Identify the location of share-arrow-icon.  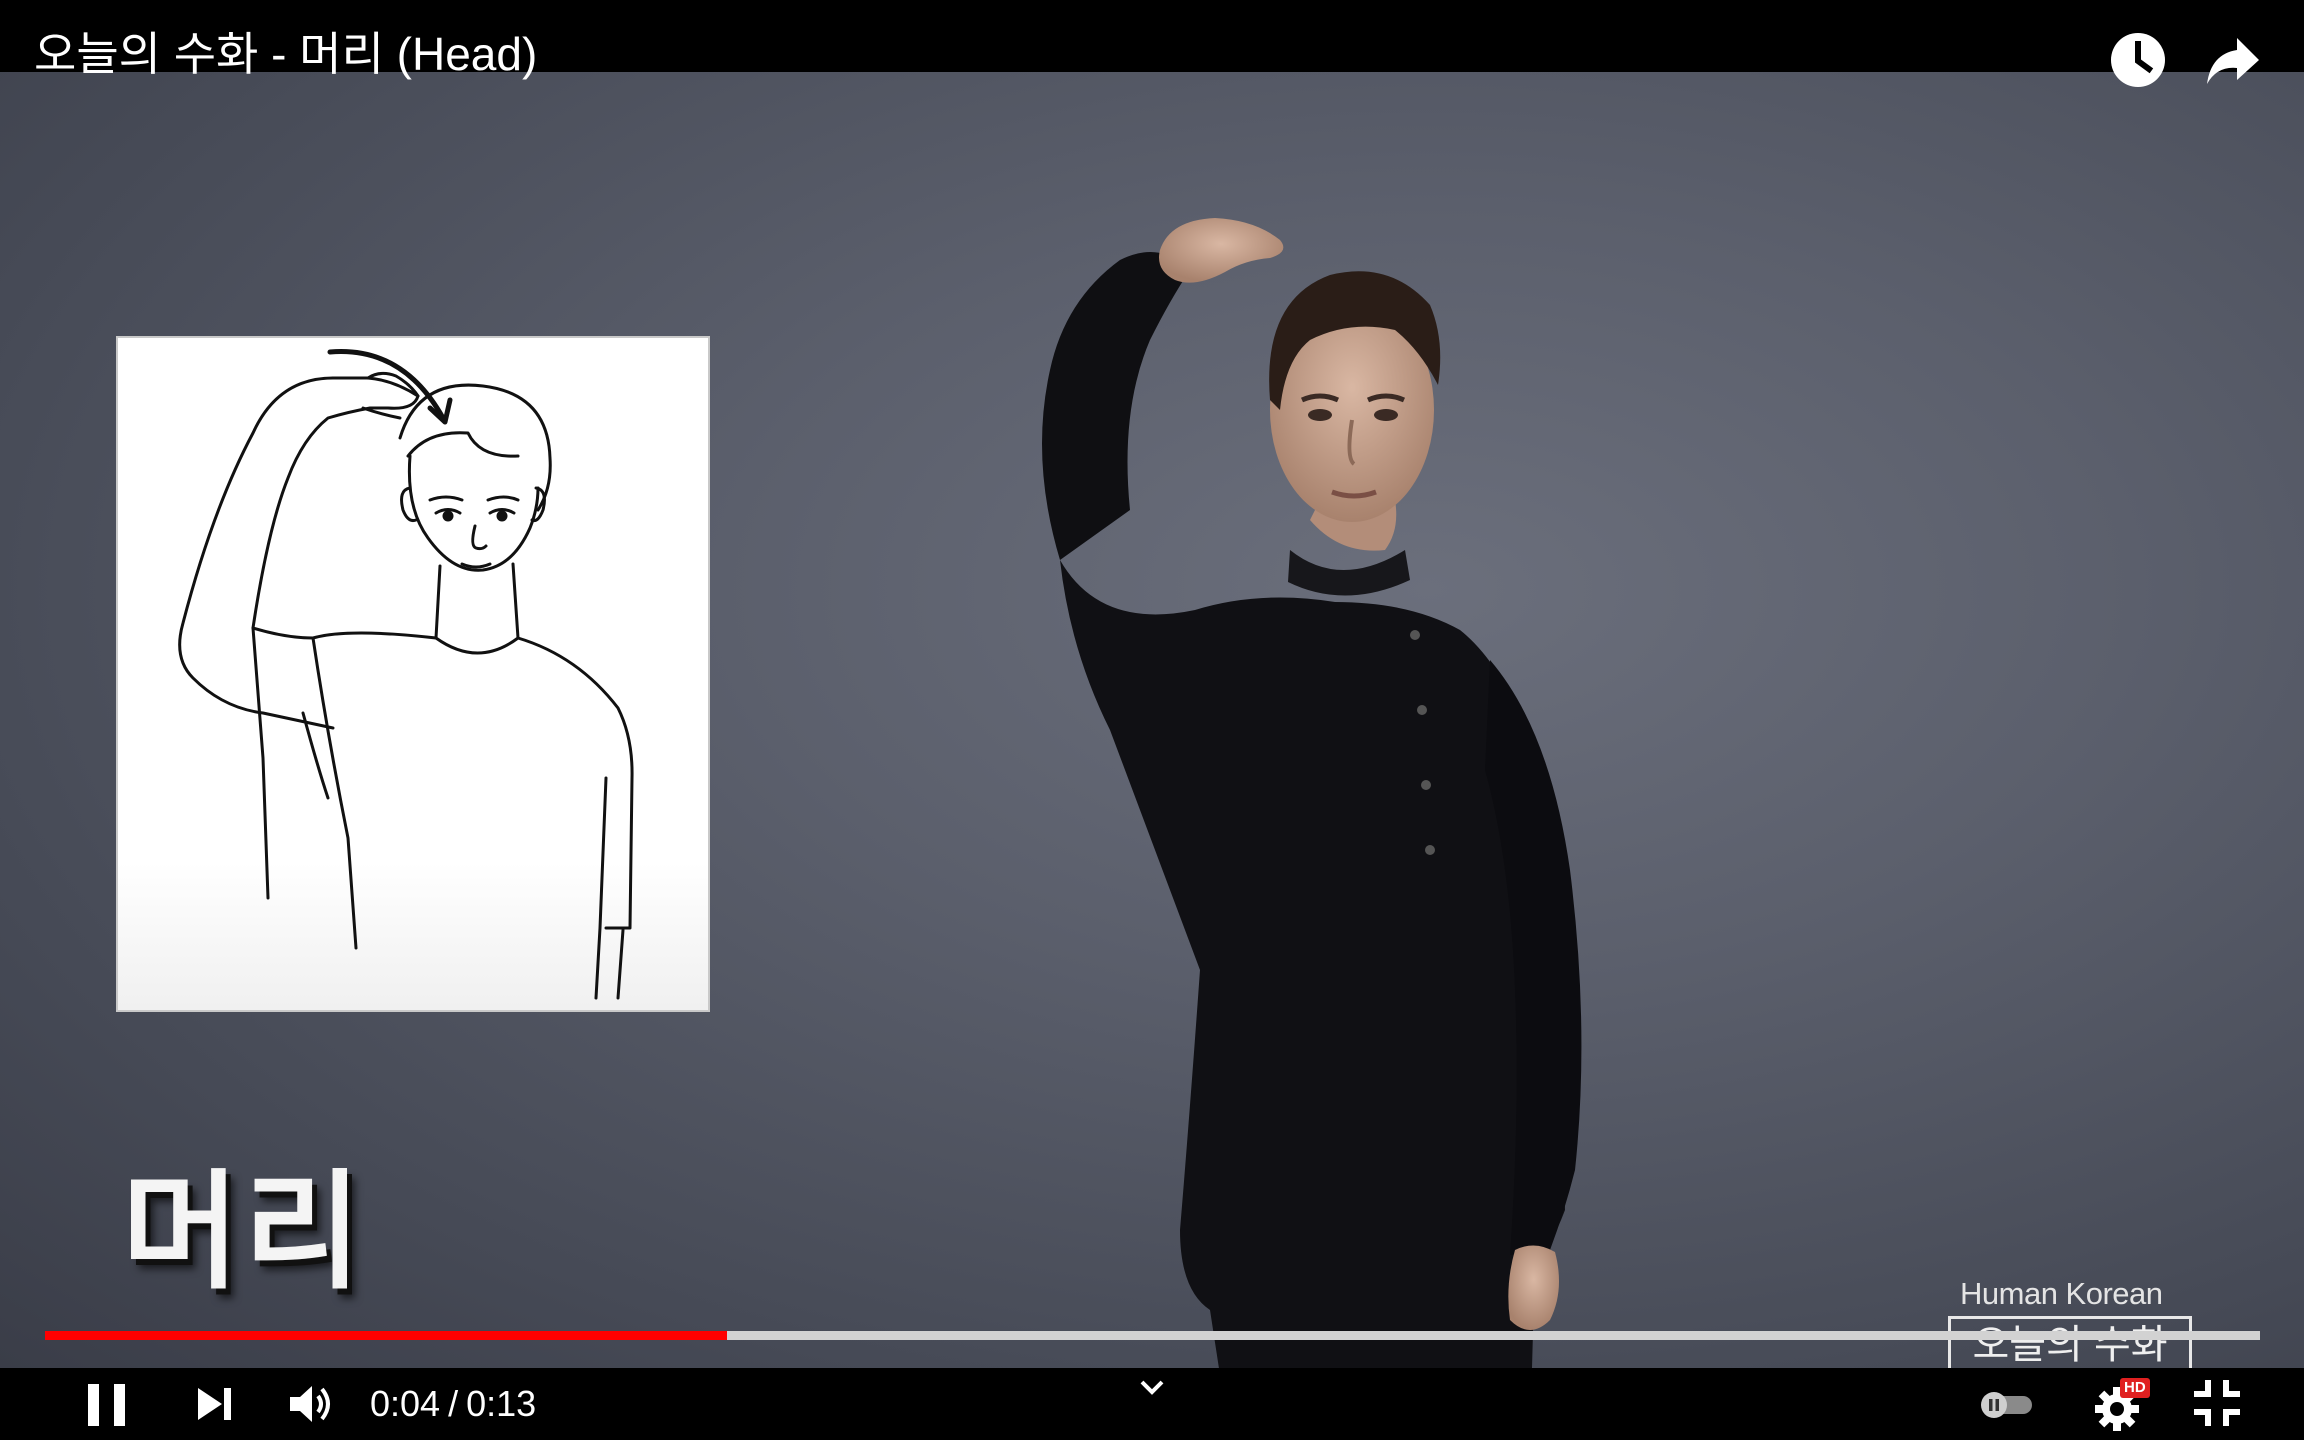
(2233, 60).